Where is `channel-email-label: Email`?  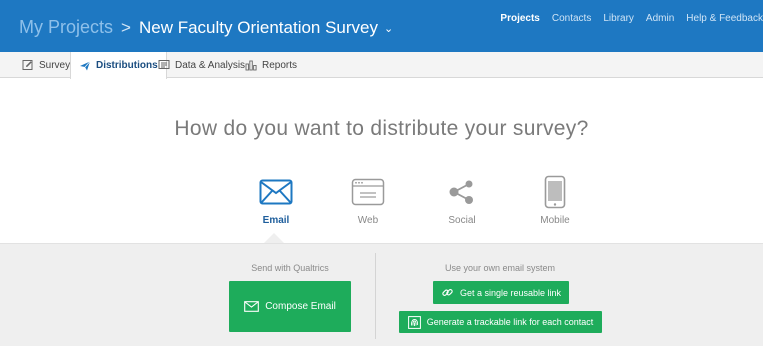
channel-email-label: Email is located at coordinates (276, 220).